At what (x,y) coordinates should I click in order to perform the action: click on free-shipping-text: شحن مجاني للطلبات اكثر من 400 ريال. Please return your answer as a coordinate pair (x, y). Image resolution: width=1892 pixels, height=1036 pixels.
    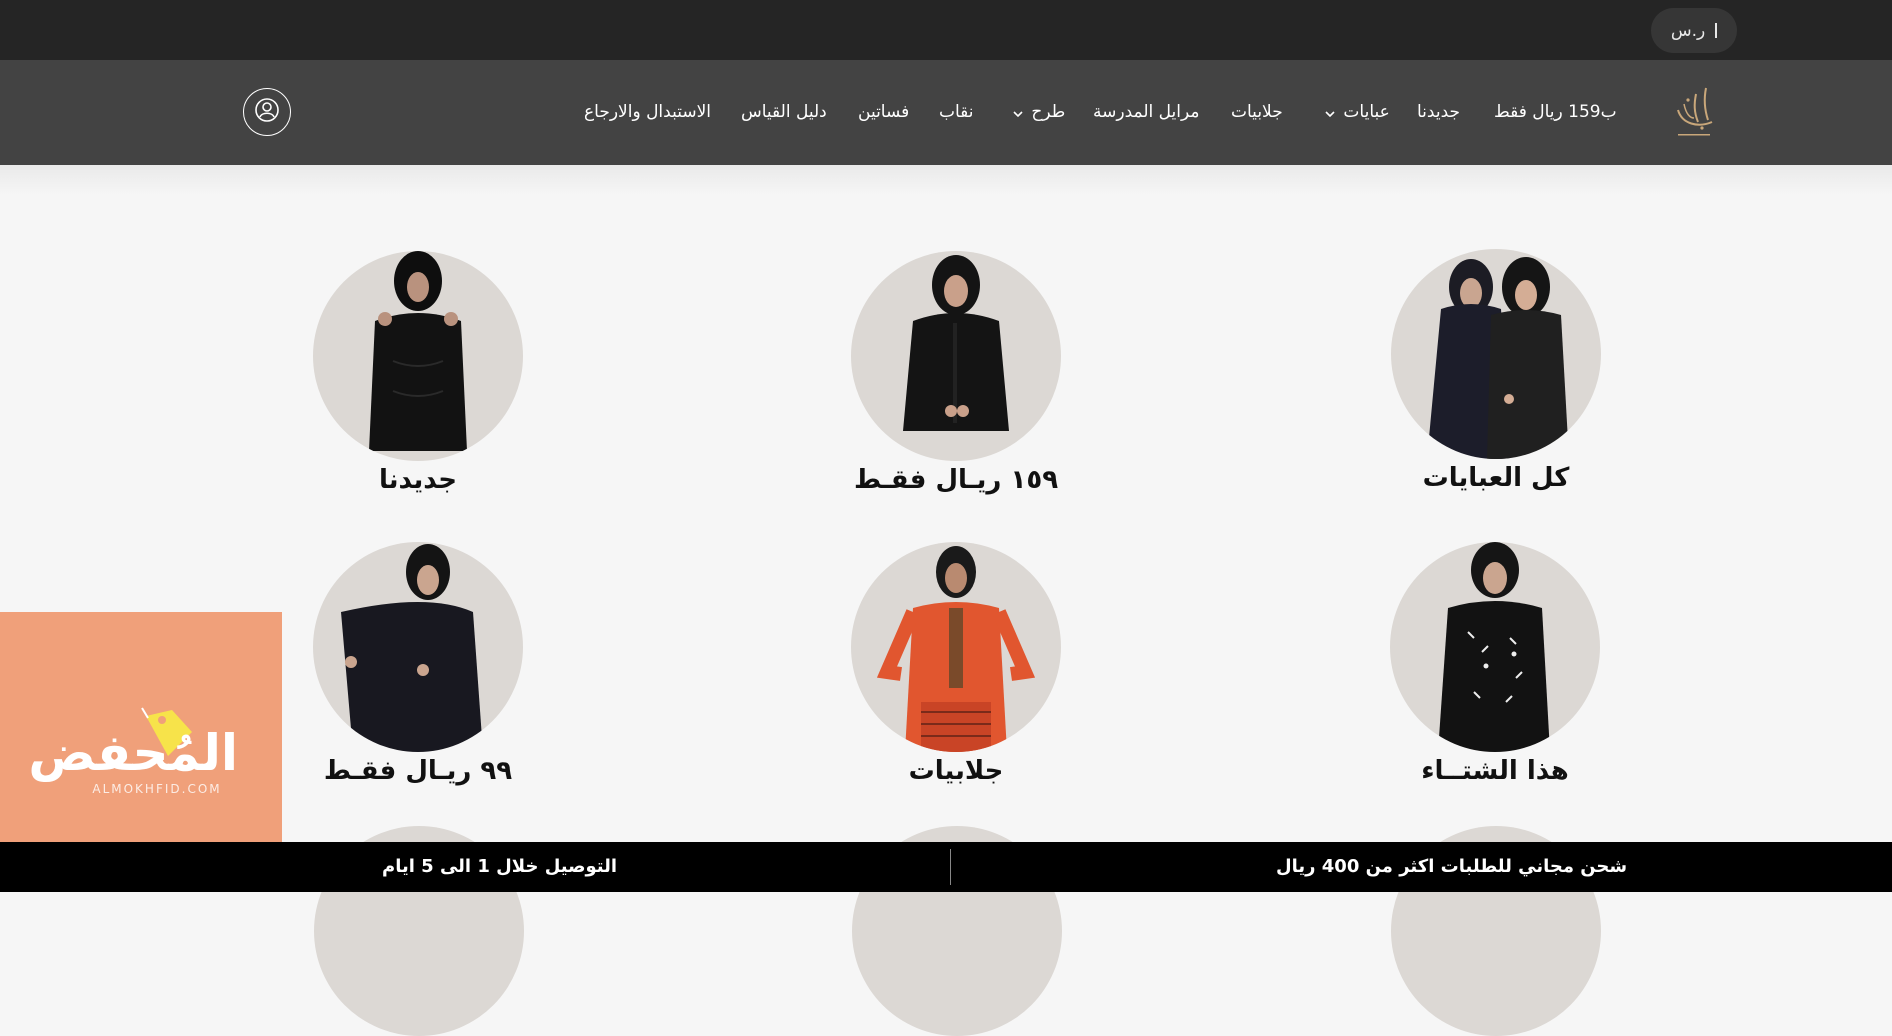
    Looking at the image, I should click on (1452, 866).